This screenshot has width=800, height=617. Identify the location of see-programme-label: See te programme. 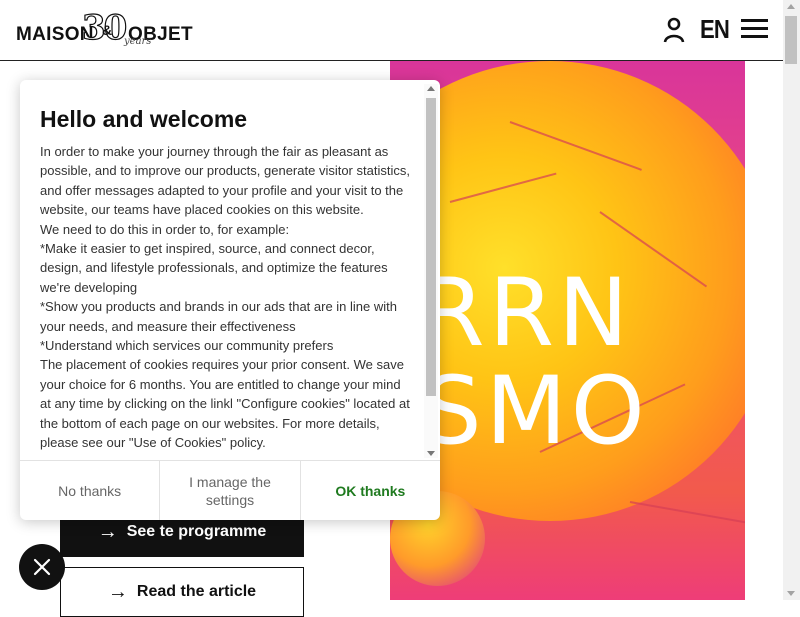
(196, 531).